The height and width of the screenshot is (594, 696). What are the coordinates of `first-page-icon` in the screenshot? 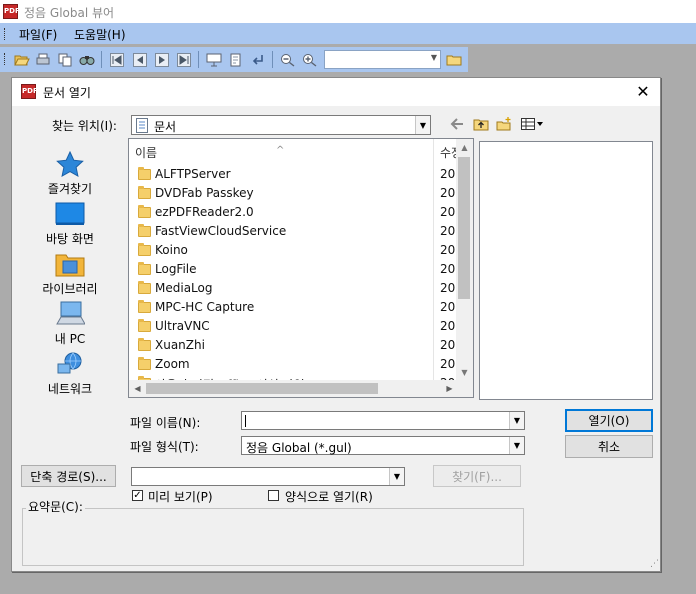 It's located at (116, 59).